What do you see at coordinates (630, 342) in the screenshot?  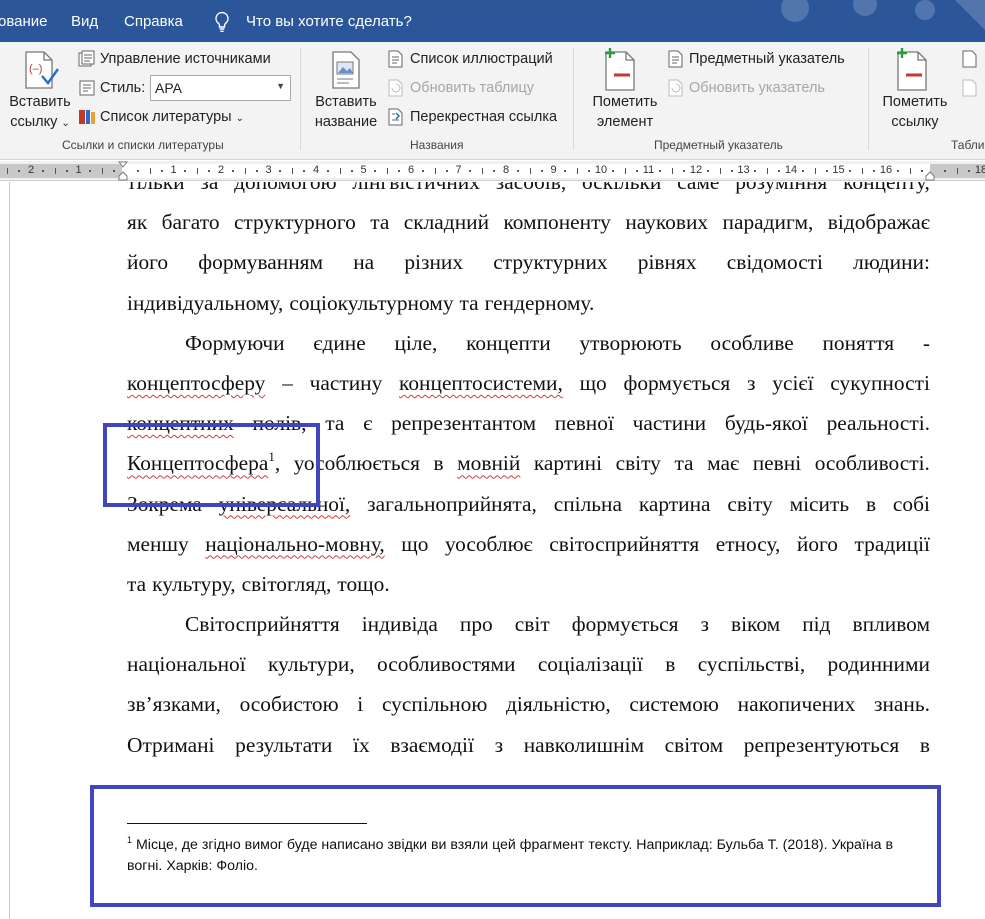 I see `word: утворюють` at bounding box center [630, 342].